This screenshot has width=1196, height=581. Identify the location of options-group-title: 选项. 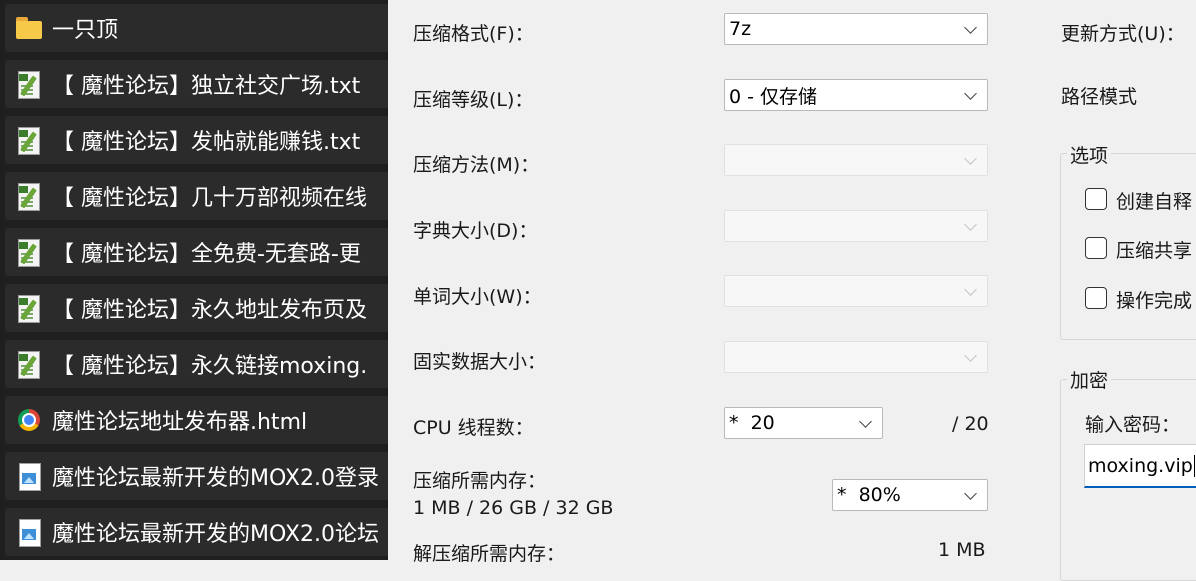
(1089, 154).